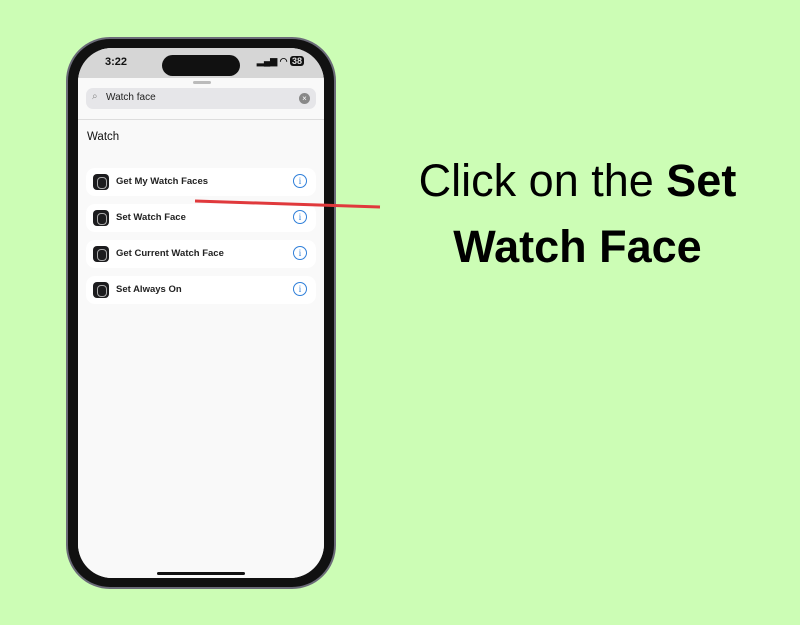  I want to click on caption-prefix: Click on the, so click(542, 180).